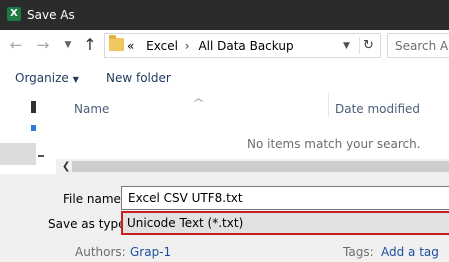  What do you see at coordinates (224, 15) in the screenshot?
I see `title-bar: X Save As` at bounding box center [224, 15].